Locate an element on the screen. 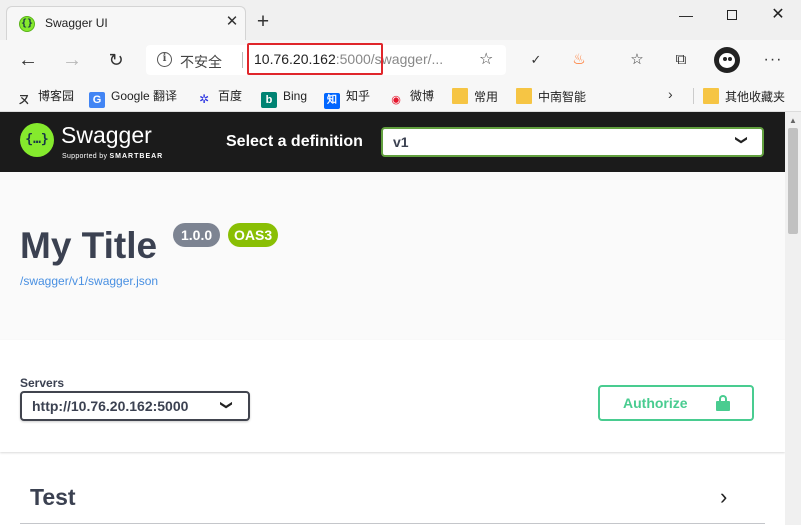  chevron-right-icon: › is located at coordinates (723, 497).